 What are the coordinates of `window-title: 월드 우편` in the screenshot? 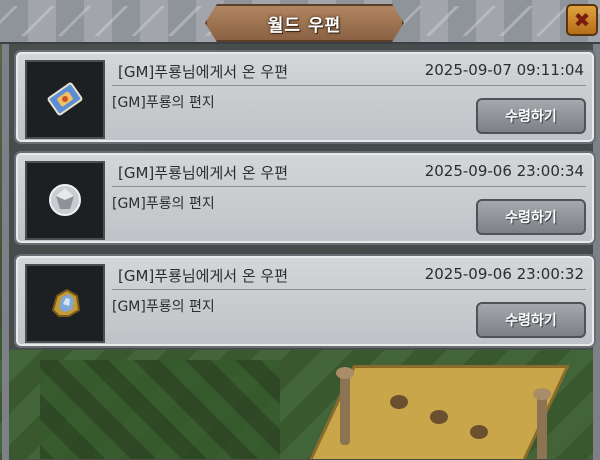 It's located at (304, 25).